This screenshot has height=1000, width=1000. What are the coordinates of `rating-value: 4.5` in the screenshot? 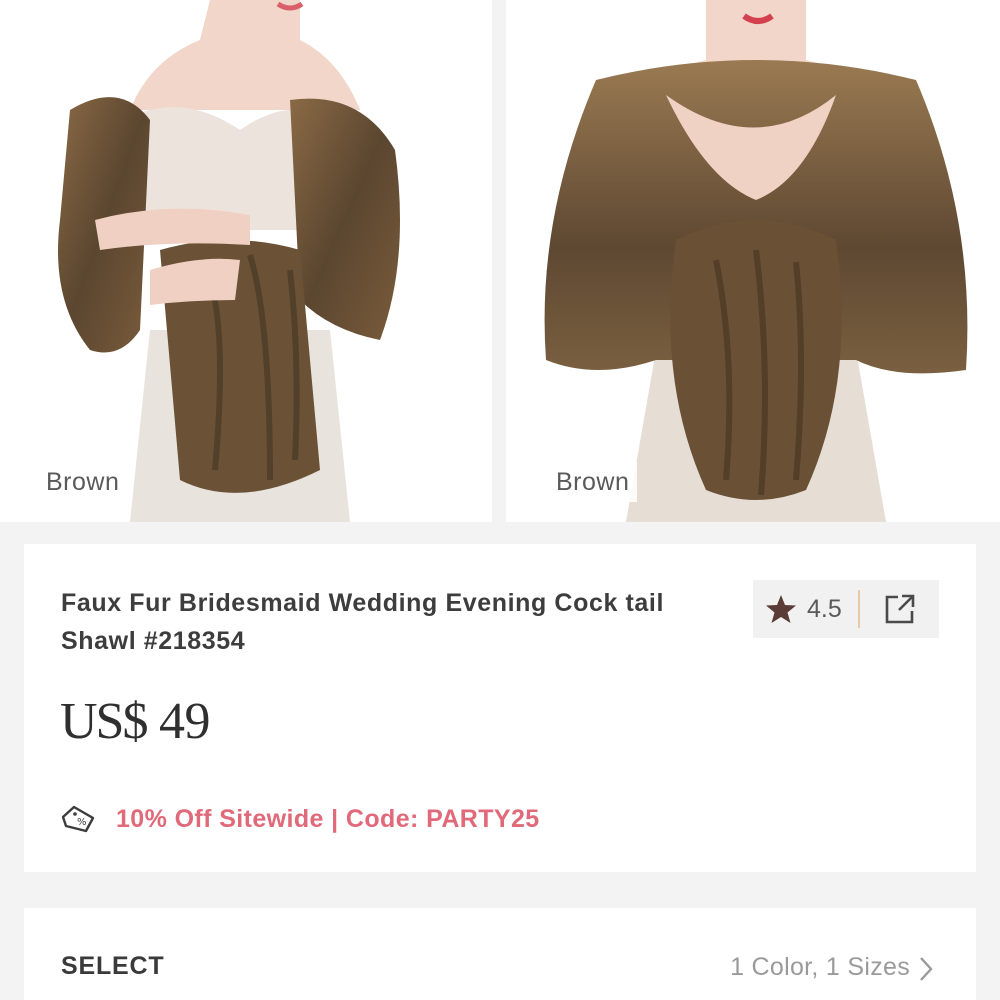 It's located at (824, 609).